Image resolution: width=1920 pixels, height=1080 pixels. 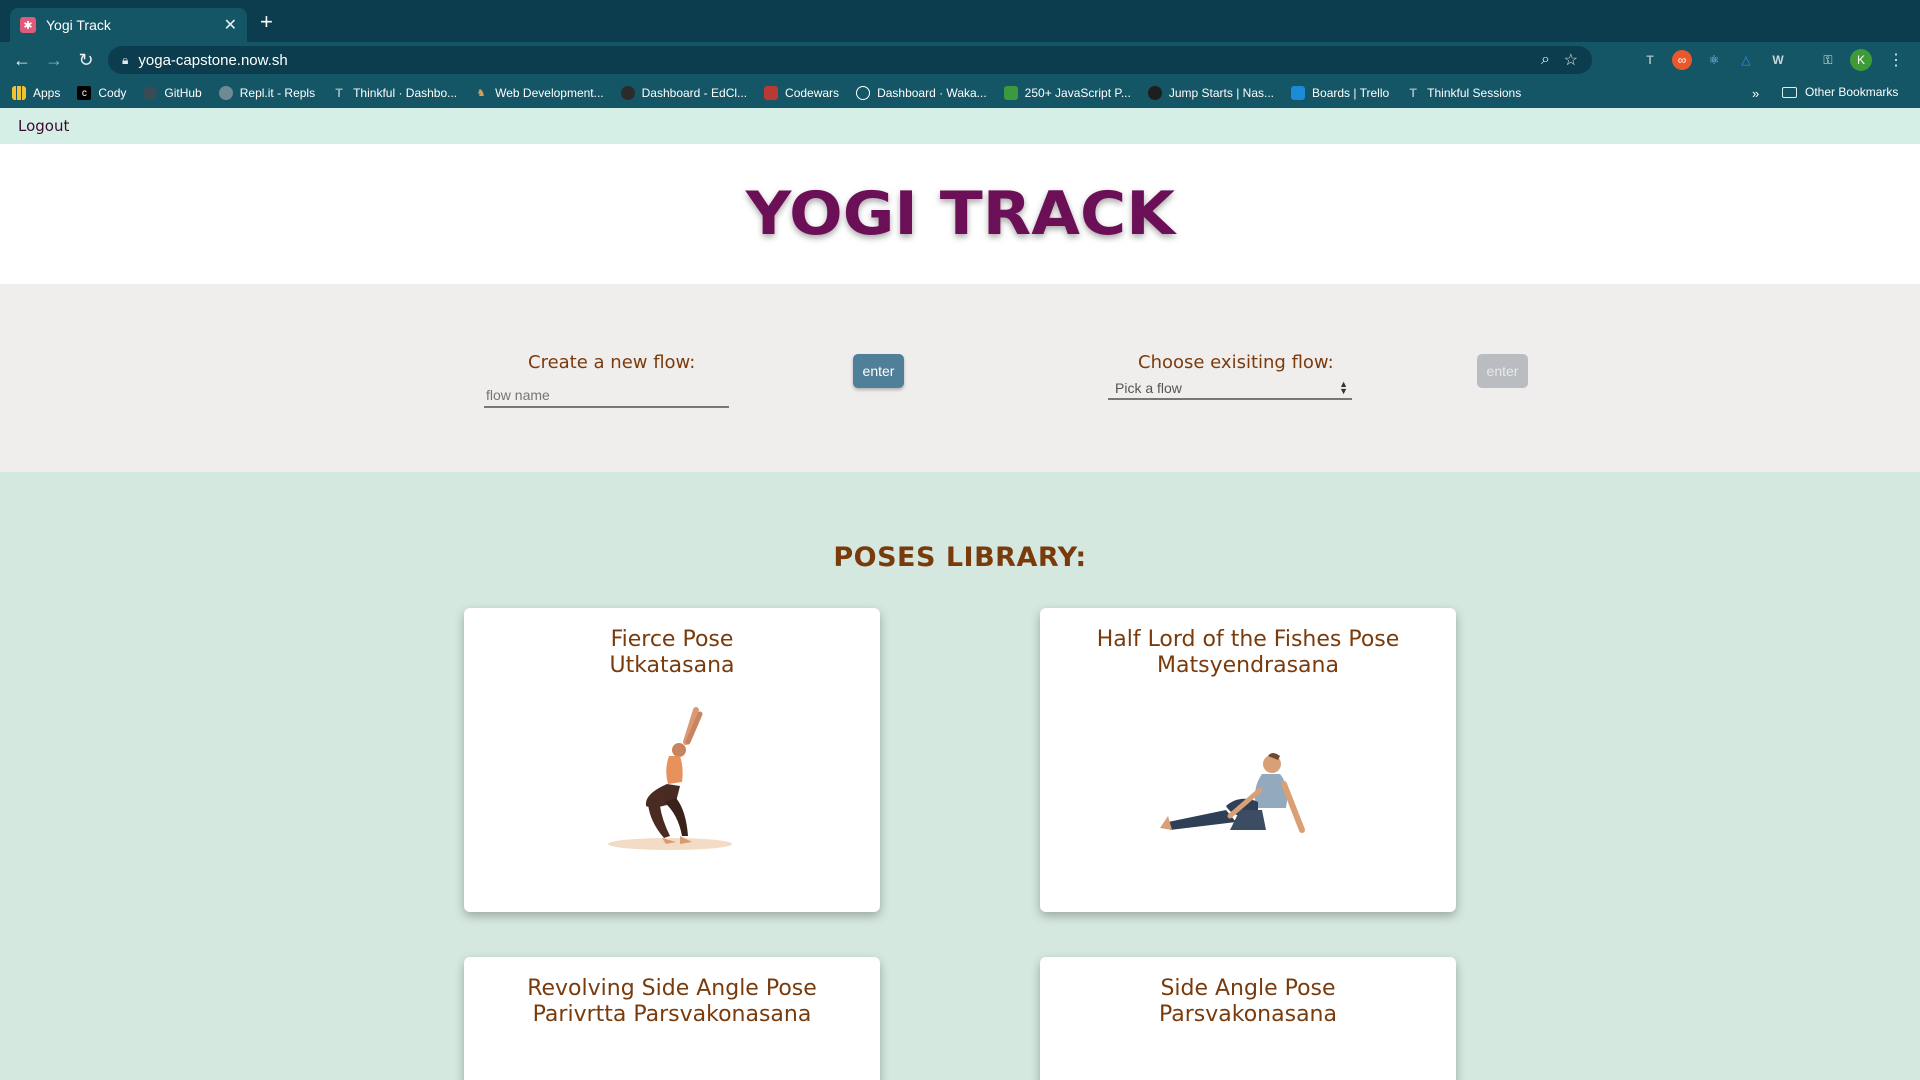 What do you see at coordinates (54, 60) in the screenshot?
I see `forward-icon: →` at bounding box center [54, 60].